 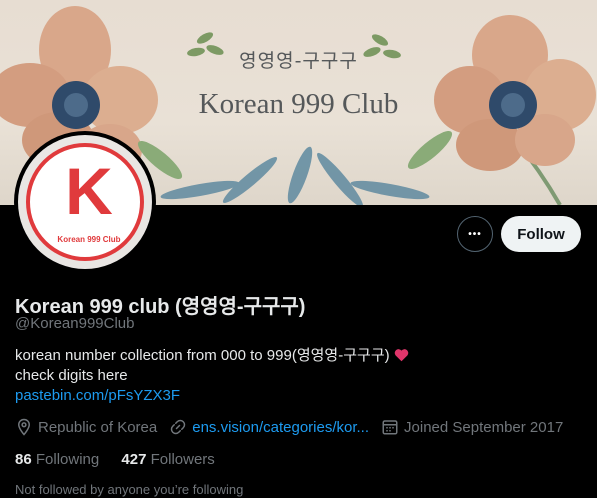 I want to click on location-pin-icon, so click(x=24, y=427).